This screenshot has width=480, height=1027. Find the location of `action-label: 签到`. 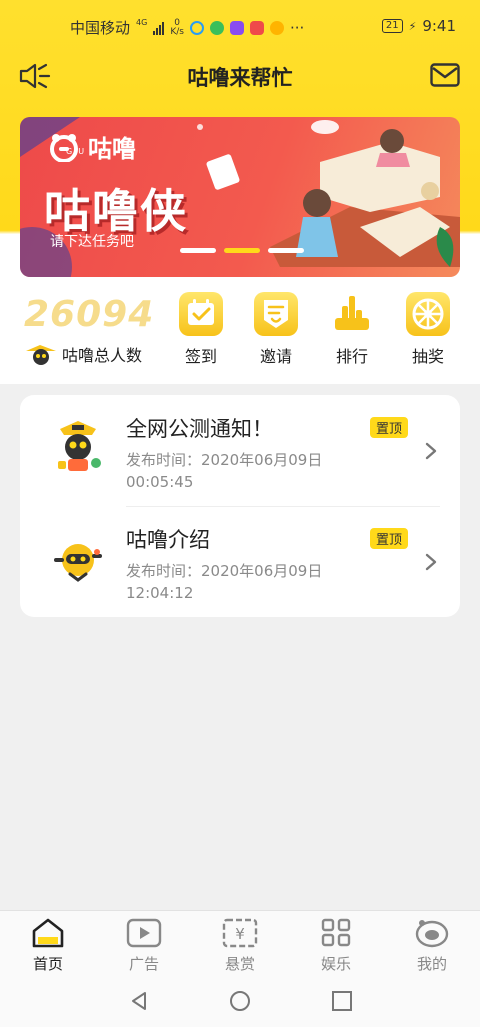

action-label: 签到 is located at coordinates (200, 356).